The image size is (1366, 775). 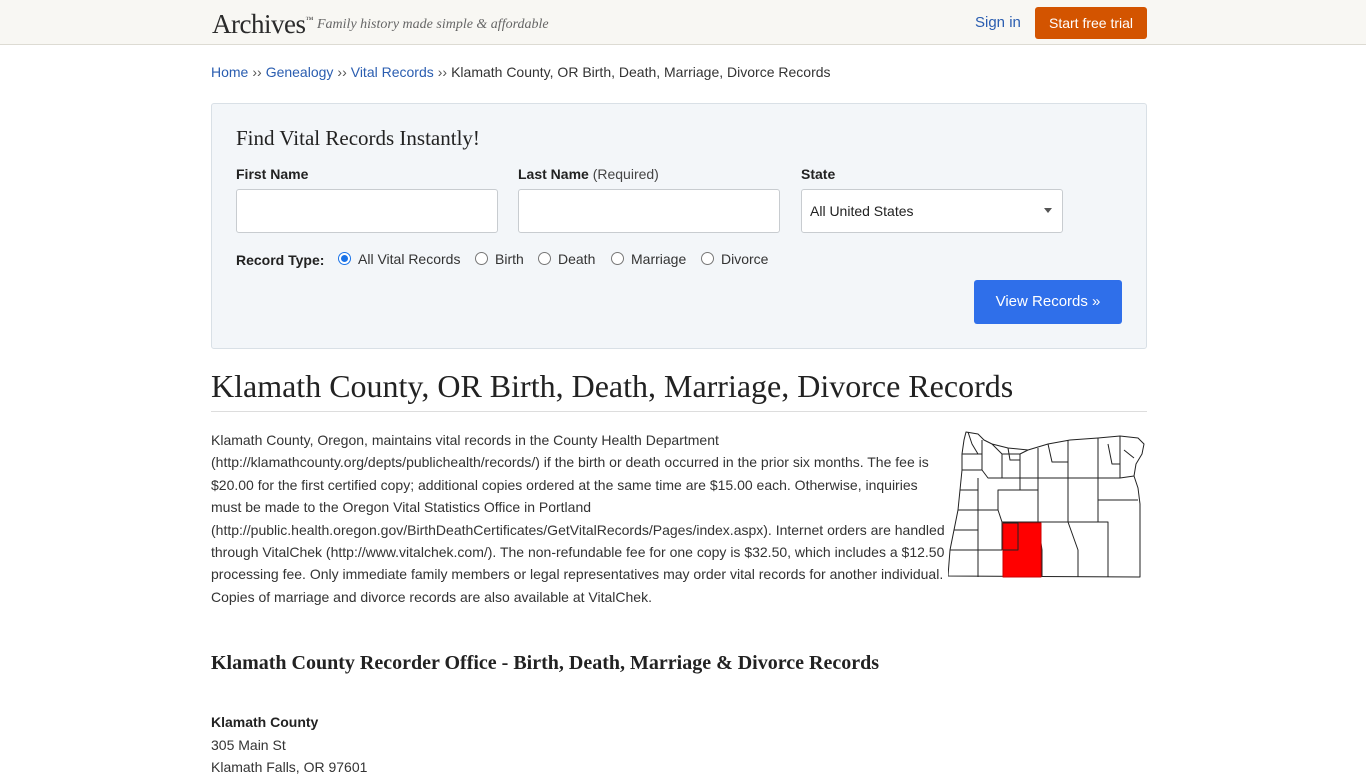 I want to click on first-name-label: First Name, so click(x=272, y=174).